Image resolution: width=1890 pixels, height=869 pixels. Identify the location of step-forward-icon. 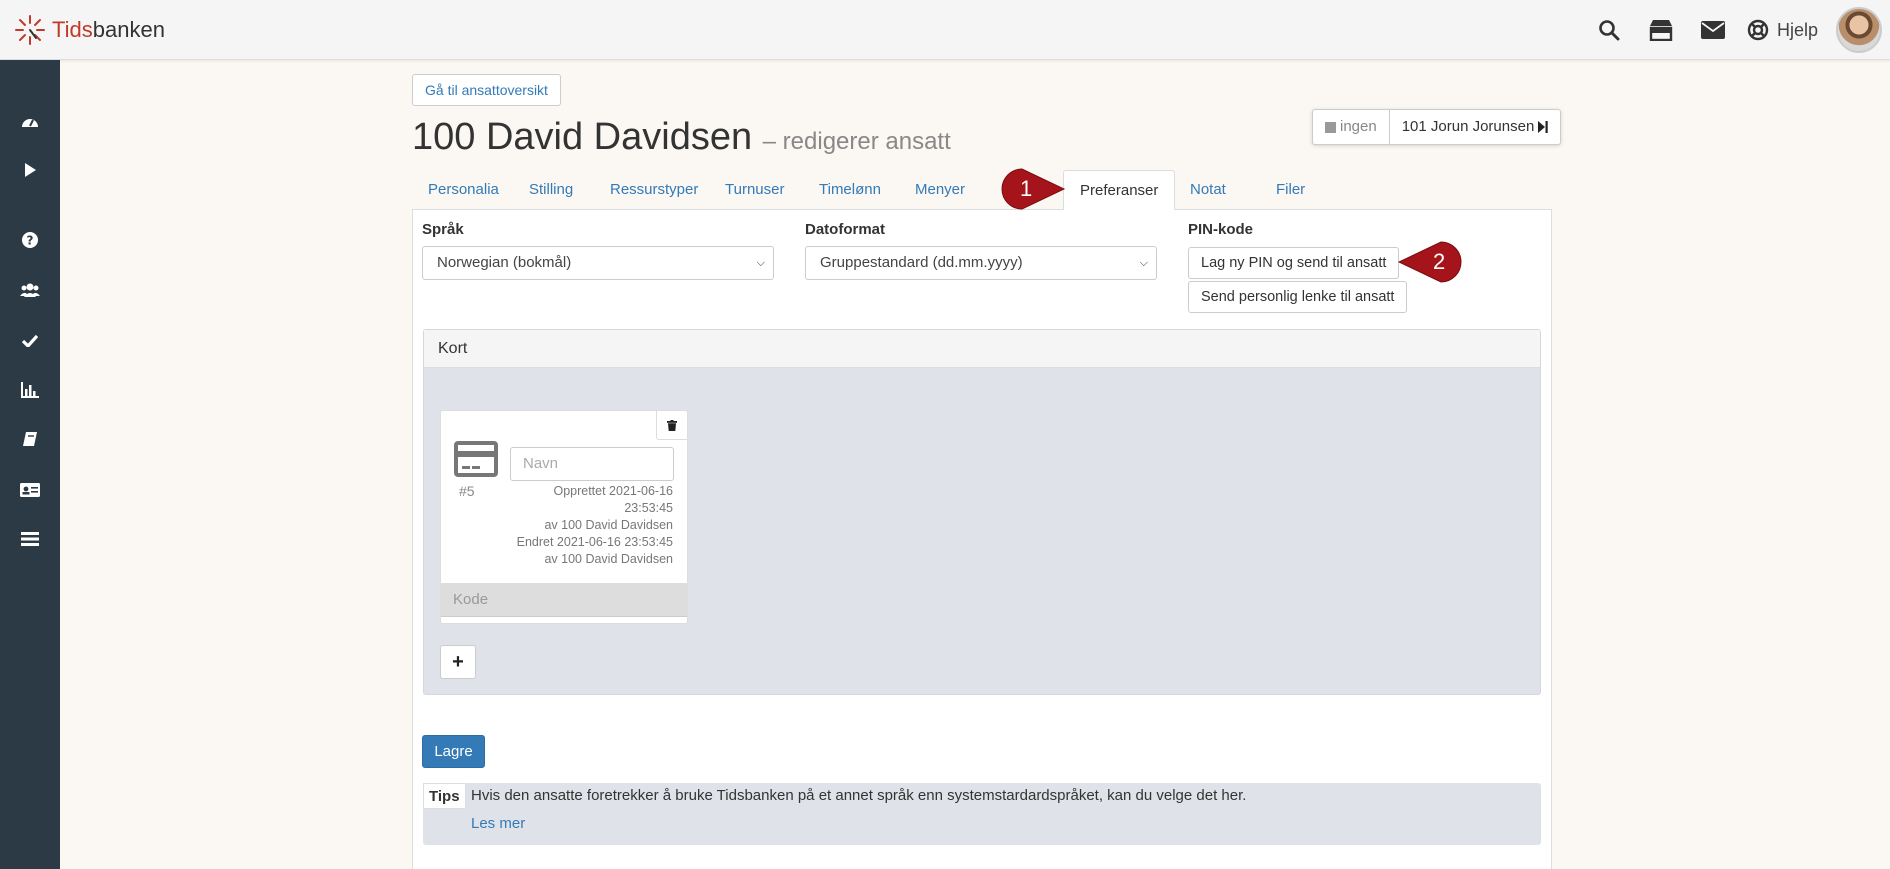
(1543, 127).